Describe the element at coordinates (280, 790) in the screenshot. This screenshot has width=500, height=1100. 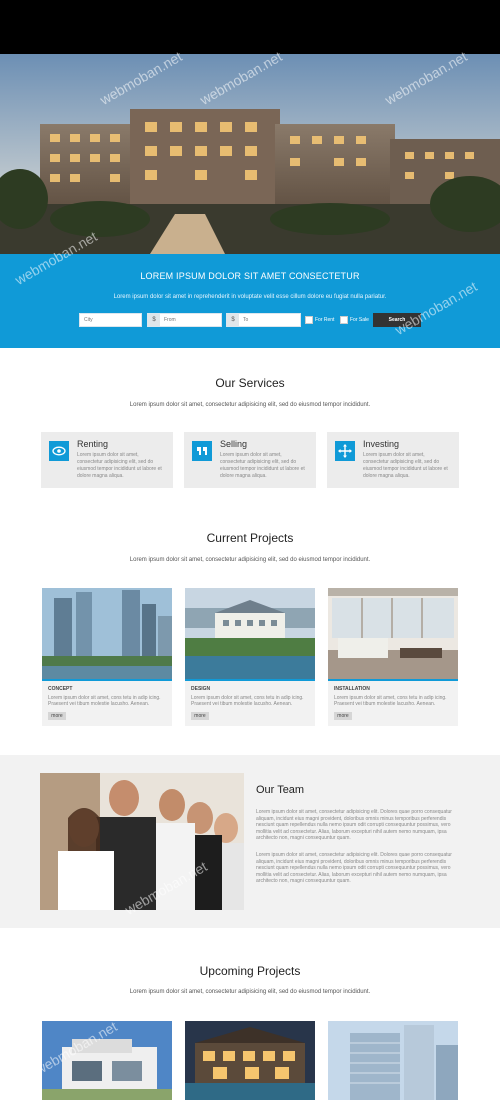
I see `team-title: Our Team` at that location.